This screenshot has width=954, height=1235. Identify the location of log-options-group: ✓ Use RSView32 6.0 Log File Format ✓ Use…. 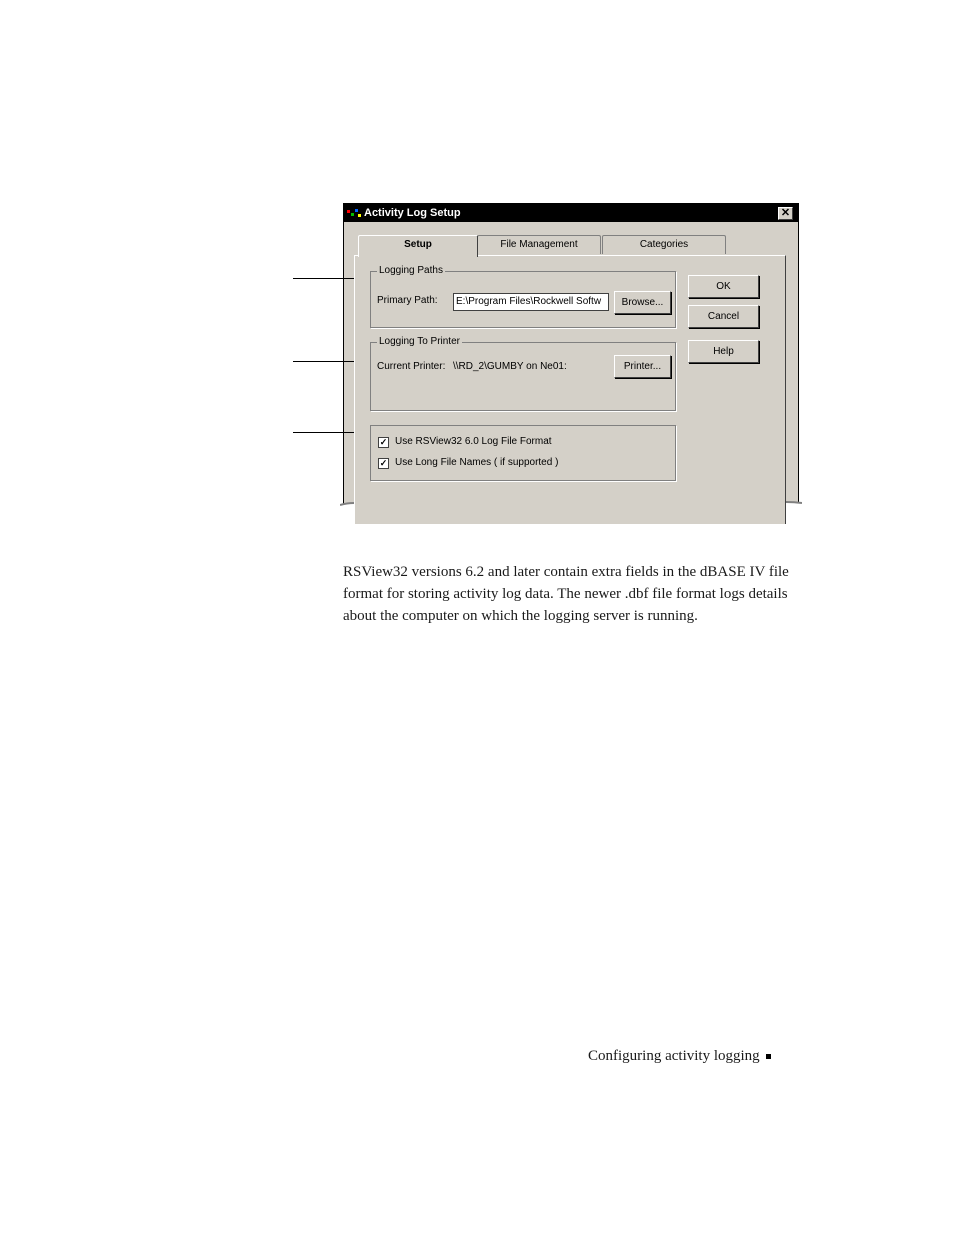
(523, 453).